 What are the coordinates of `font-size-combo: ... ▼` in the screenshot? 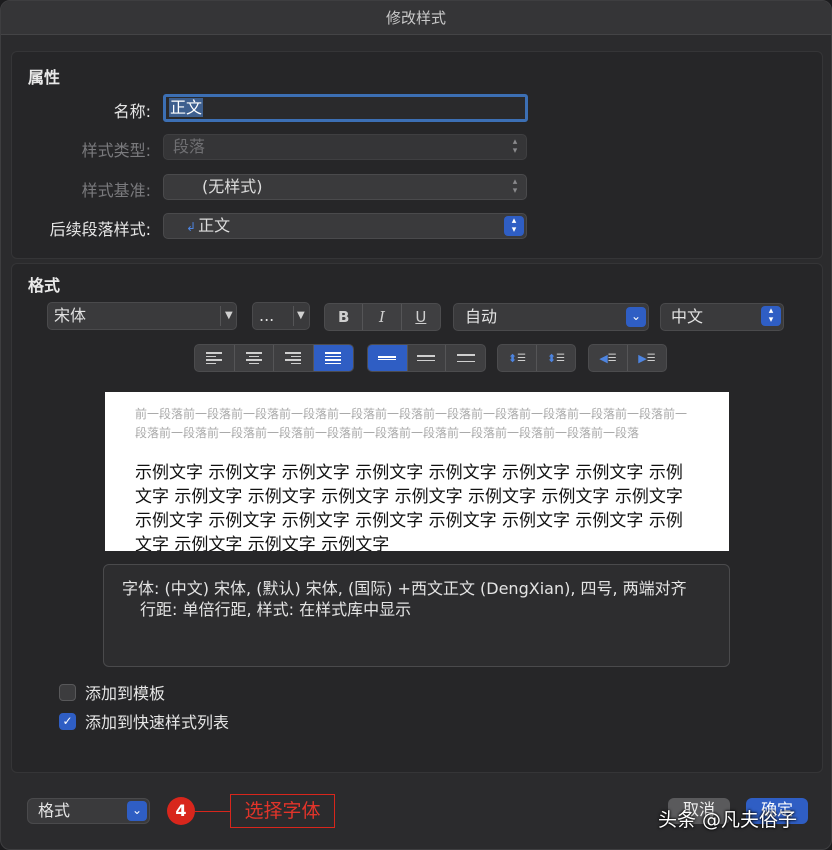 It's located at (281, 316).